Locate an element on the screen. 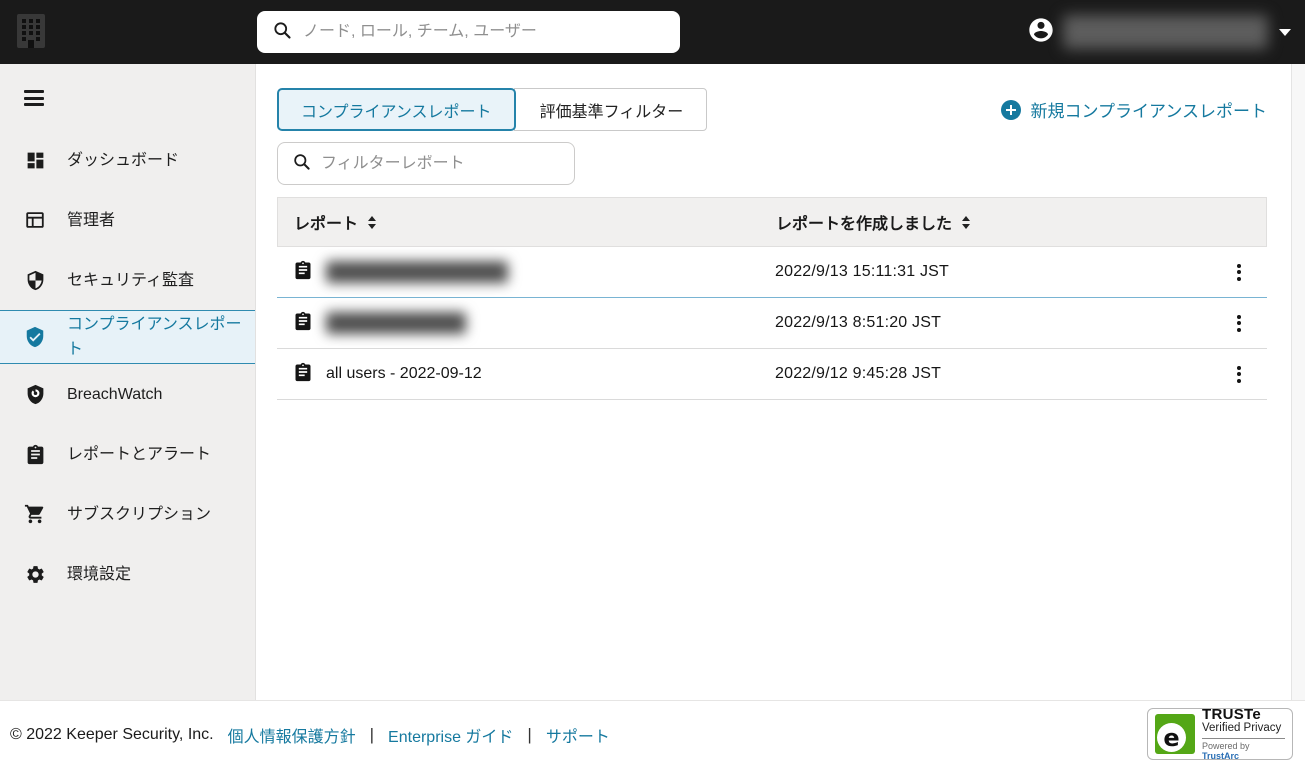 The height and width of the screenshot is (768, 1305). report-tabs: コンプライアンスレポート 評価基準フィルター is located at coordinates (492, 109).